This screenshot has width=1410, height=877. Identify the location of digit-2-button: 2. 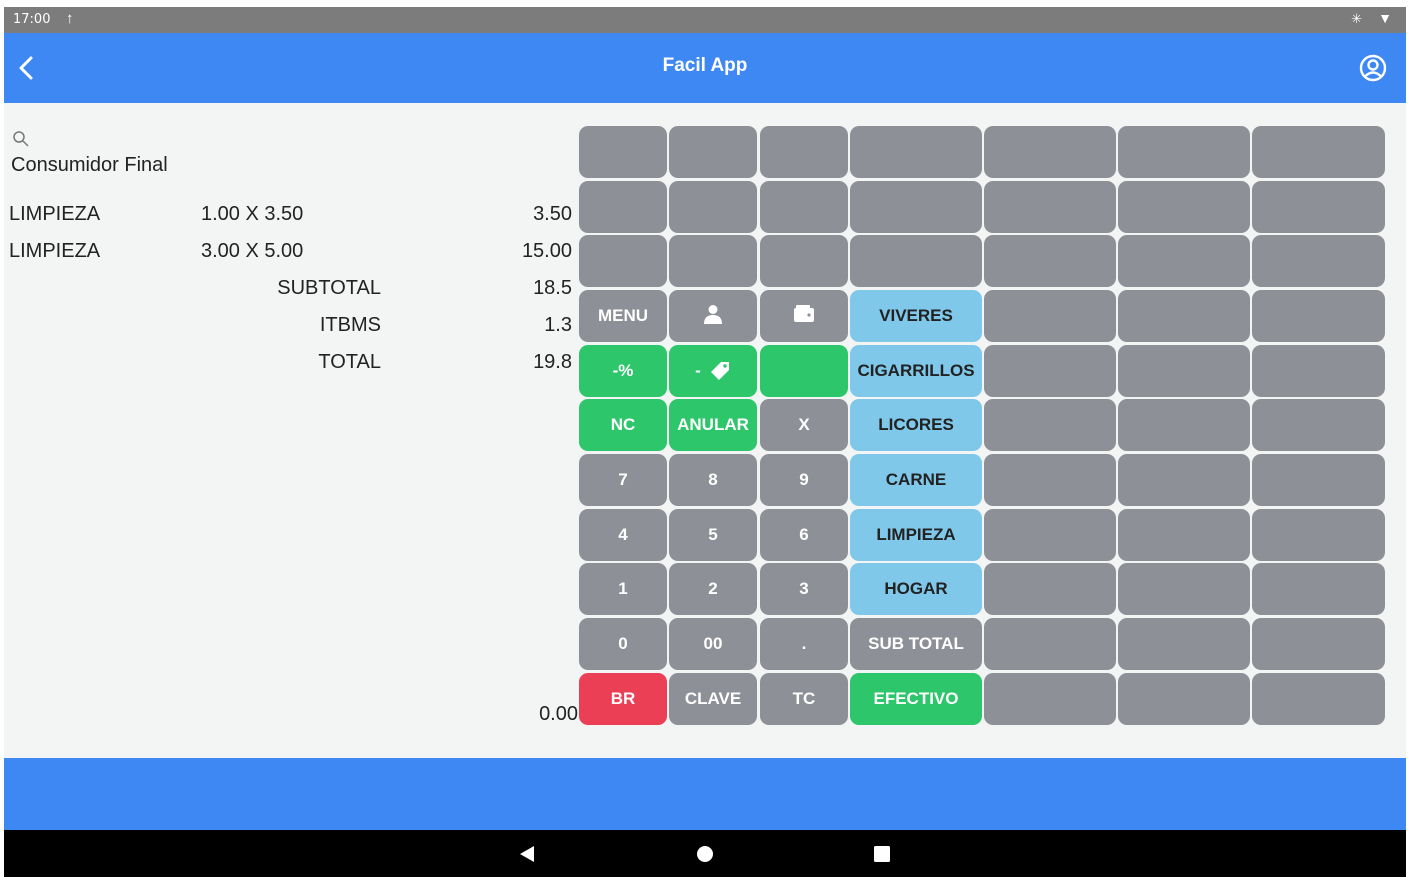
(713, 589).